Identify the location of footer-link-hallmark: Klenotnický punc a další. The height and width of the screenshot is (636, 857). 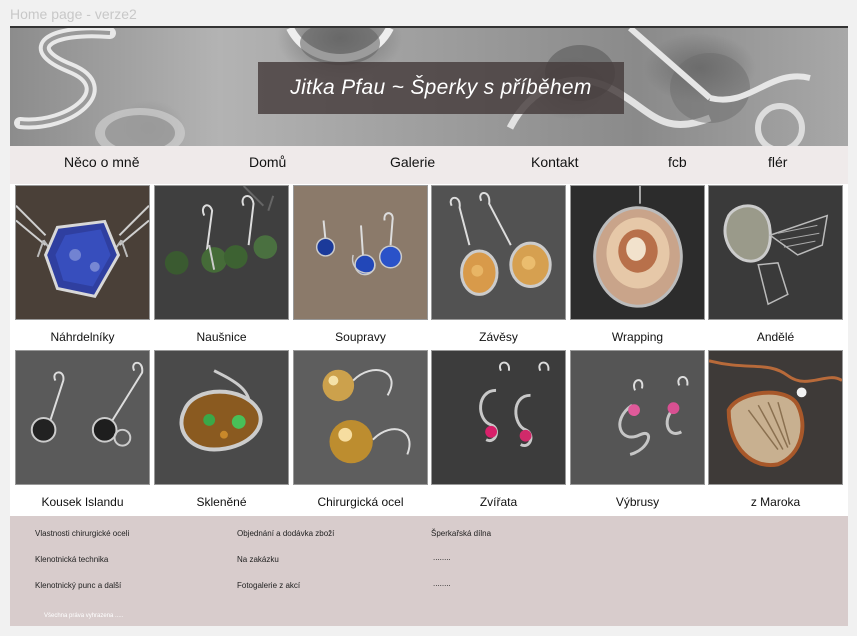
(78, 585).